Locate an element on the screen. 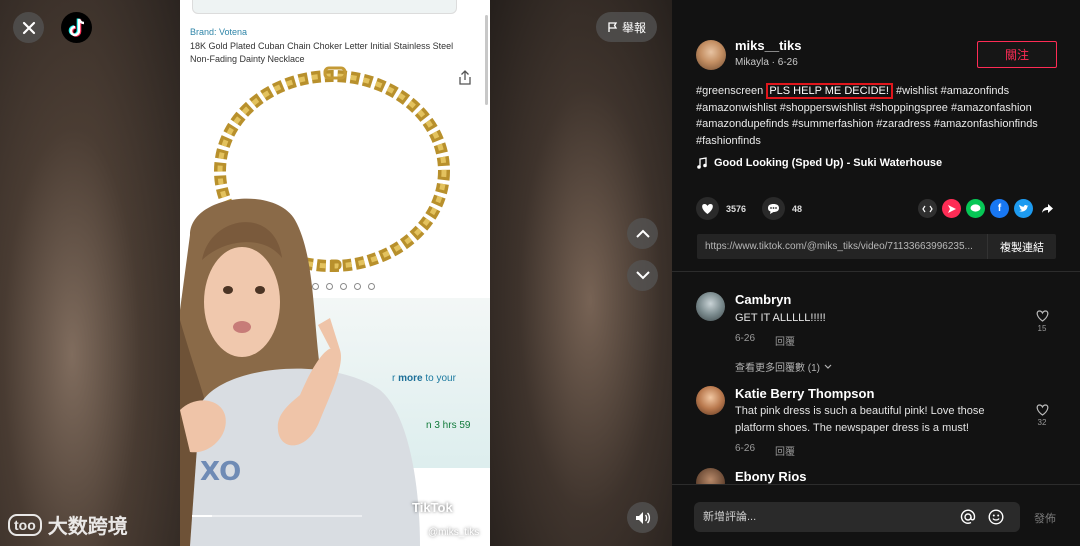  comment-like-count: 15 is located at coordinates (1042, 328).